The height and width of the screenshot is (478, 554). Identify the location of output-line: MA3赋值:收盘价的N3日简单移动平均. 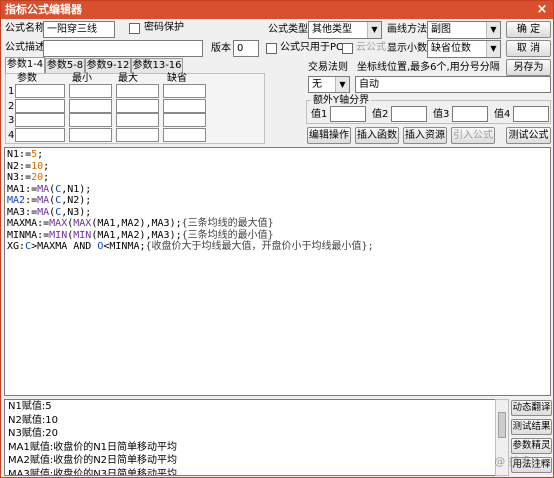
(93, 472).